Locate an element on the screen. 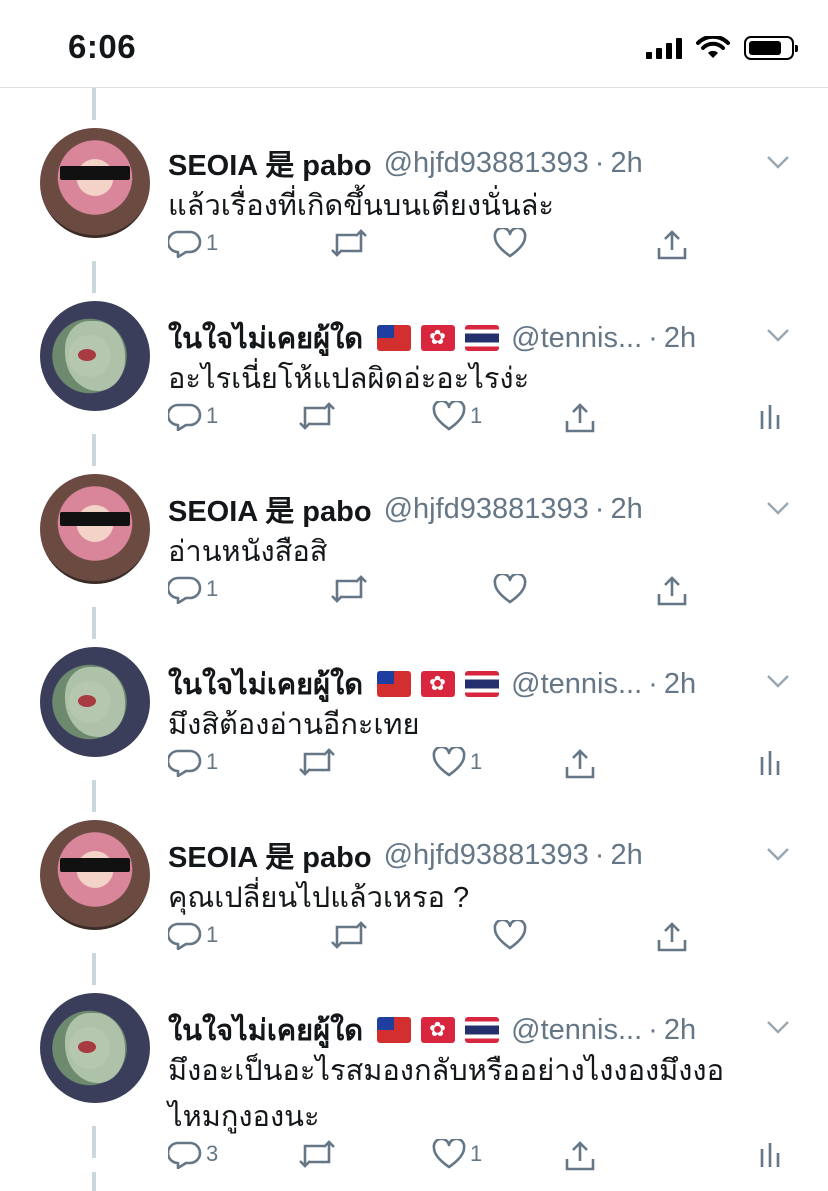 This screenshot has width=828, height=1191. status-time: 6:06 is located at coordinates (102, 46).